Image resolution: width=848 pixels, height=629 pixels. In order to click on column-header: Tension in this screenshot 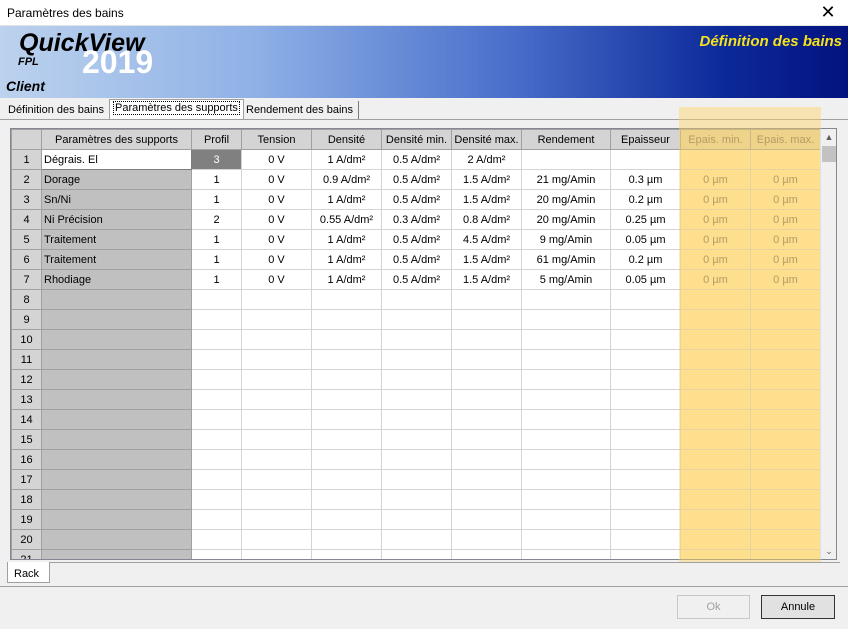, I will do `click(276, 139)`.